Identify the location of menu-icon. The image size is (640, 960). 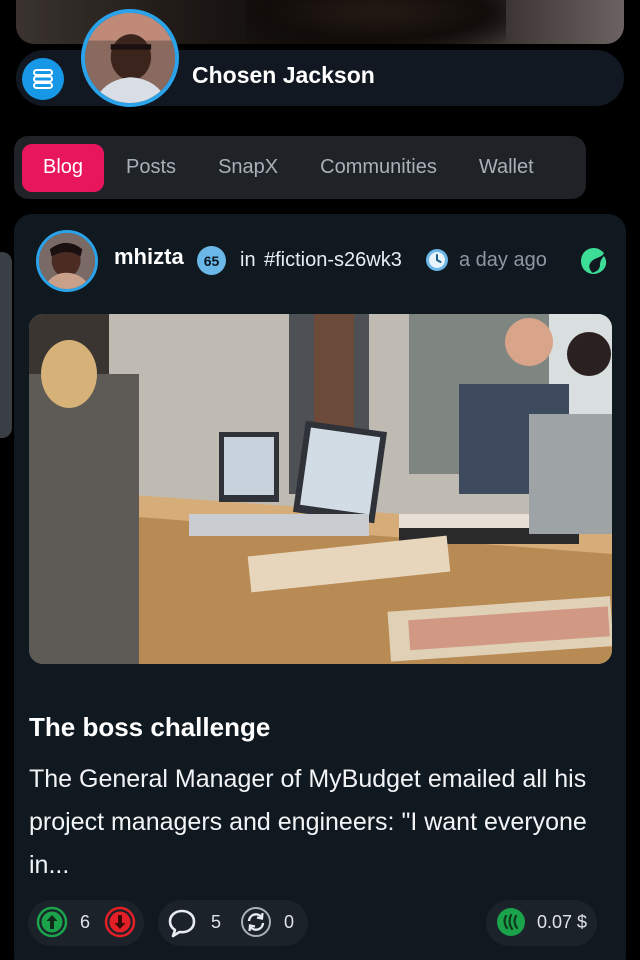
(43, 79).